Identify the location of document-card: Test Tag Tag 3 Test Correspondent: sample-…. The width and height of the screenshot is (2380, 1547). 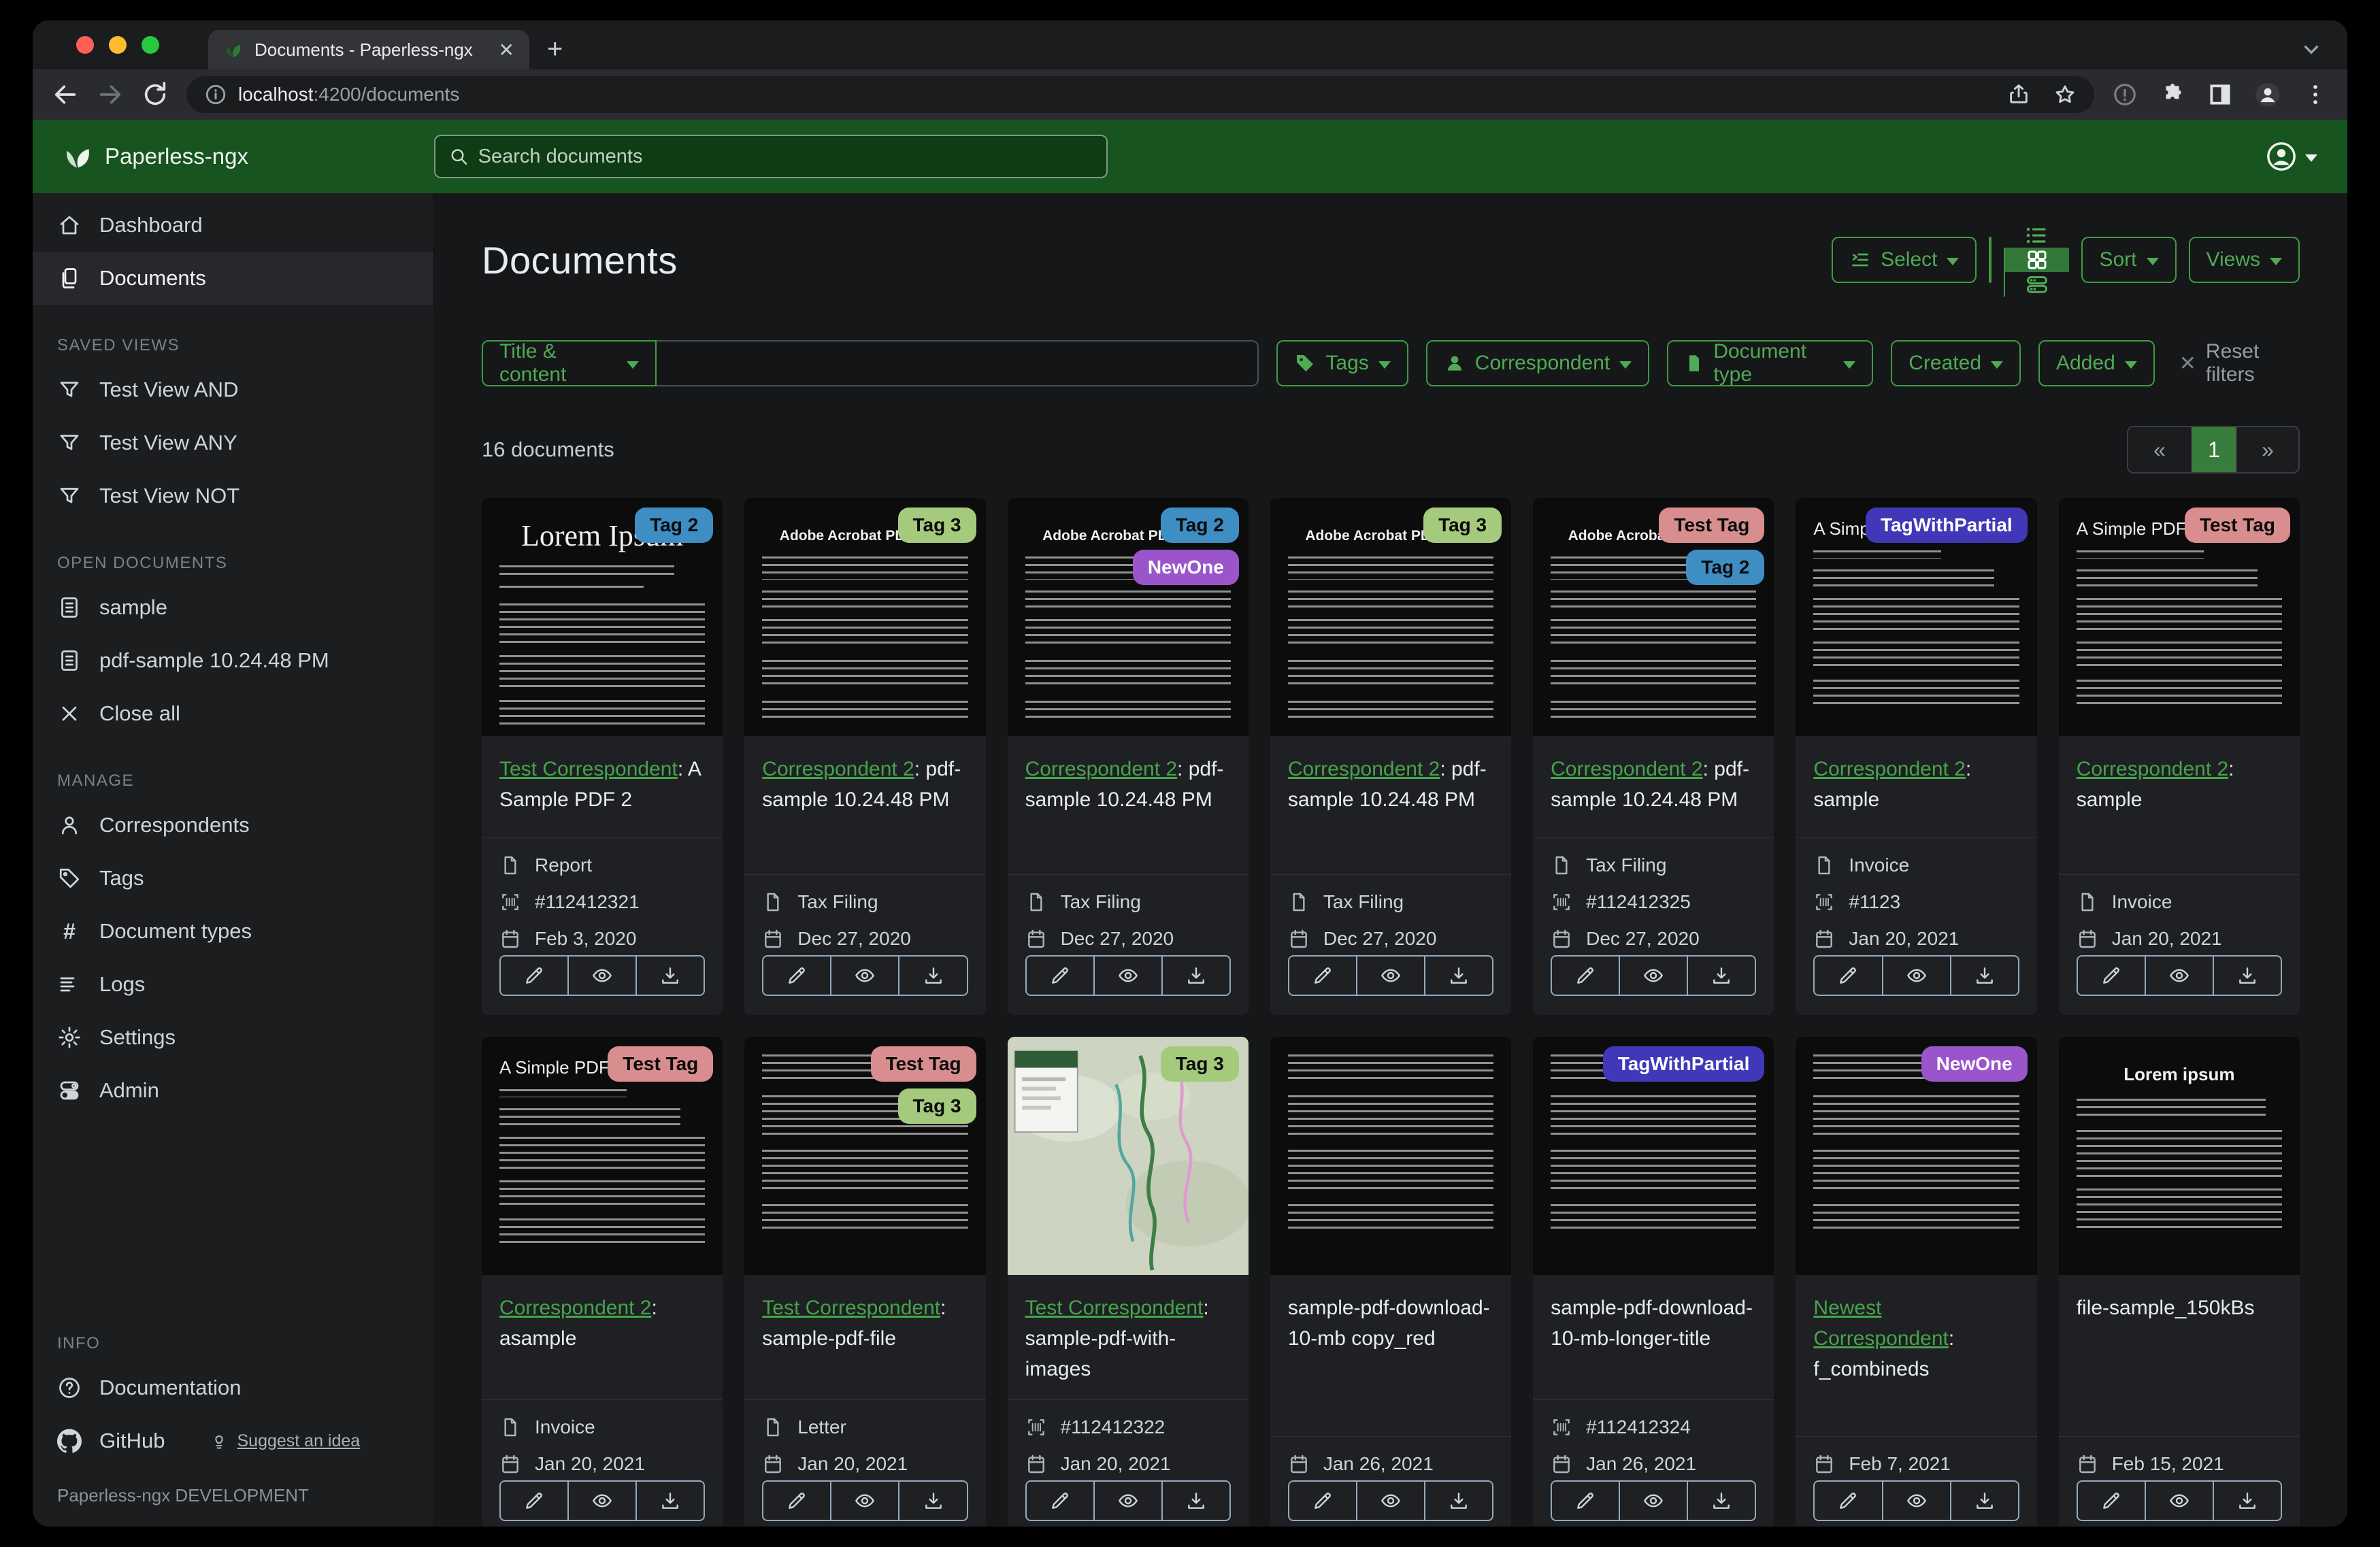
(865, 1282).